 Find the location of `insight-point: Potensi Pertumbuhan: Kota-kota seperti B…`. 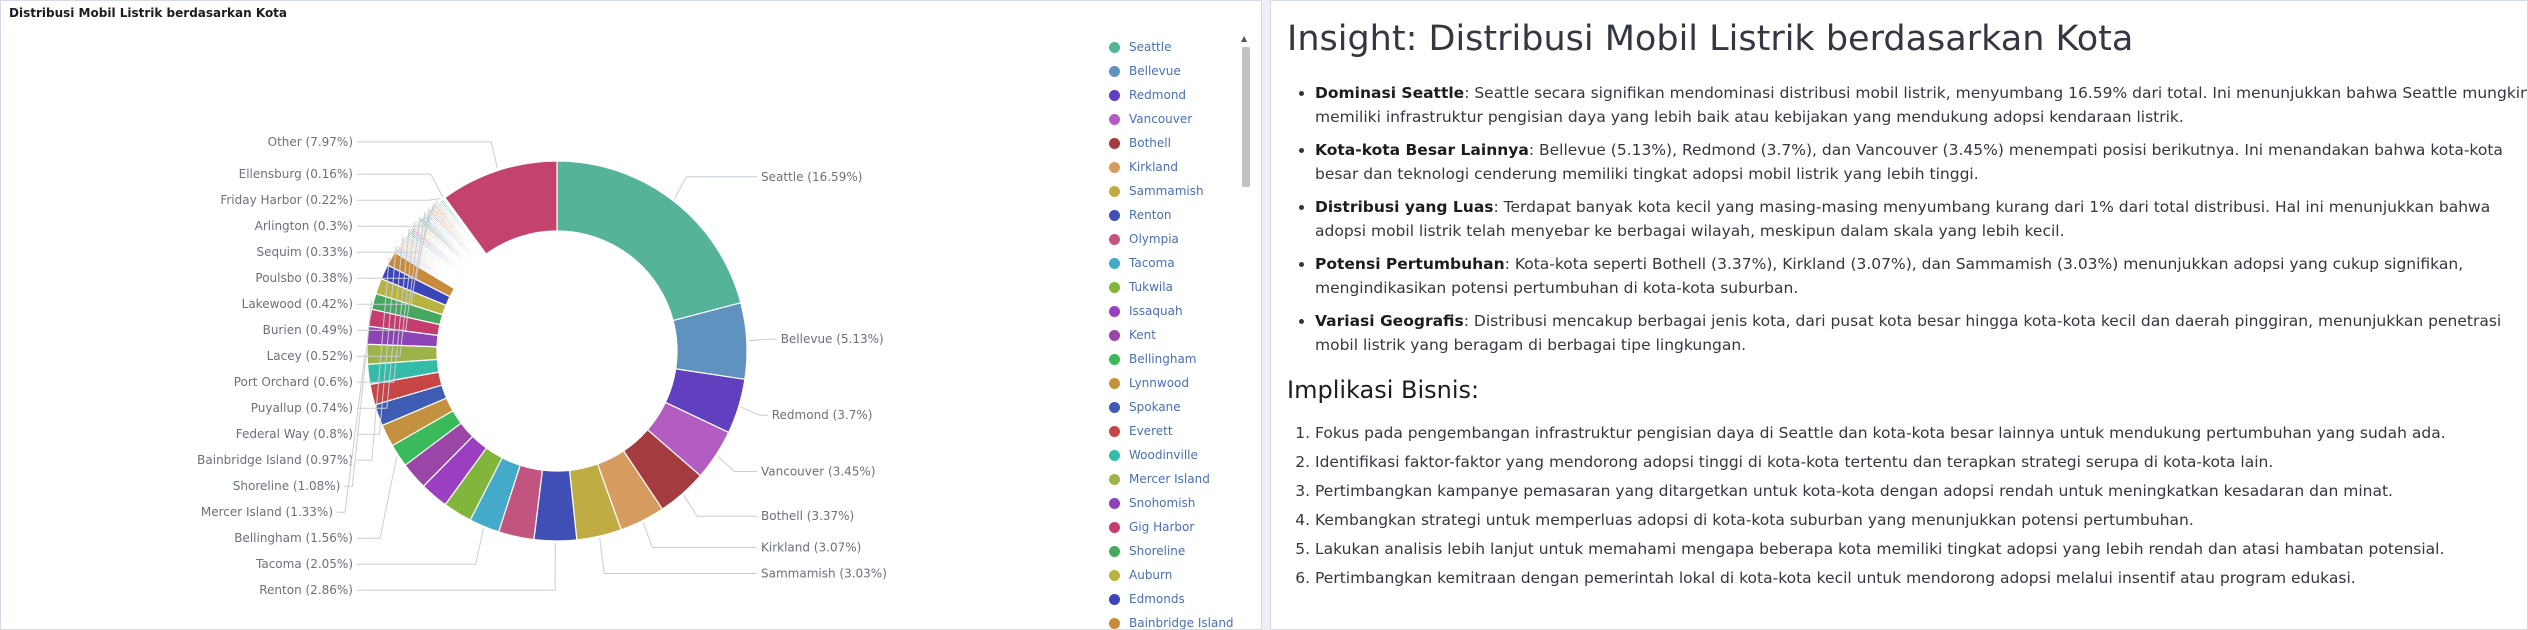

insight-point: Potensi Pertumbuhan: Kota-kota seperti B… is located at coordinates (1921, 276).